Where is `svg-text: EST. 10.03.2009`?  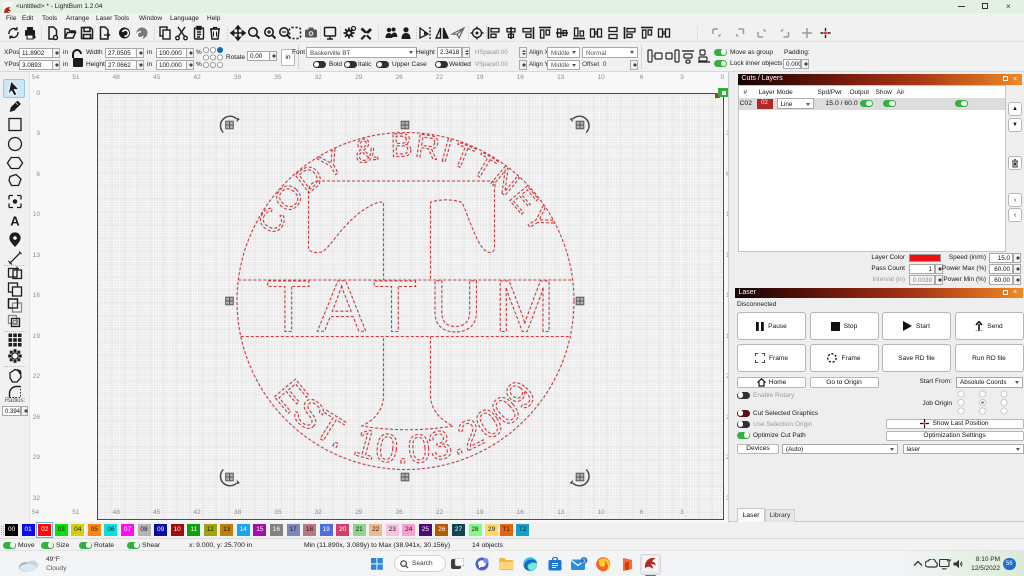 svg-text: EST. 10.03.2009 is located at coordinates (405, 422).